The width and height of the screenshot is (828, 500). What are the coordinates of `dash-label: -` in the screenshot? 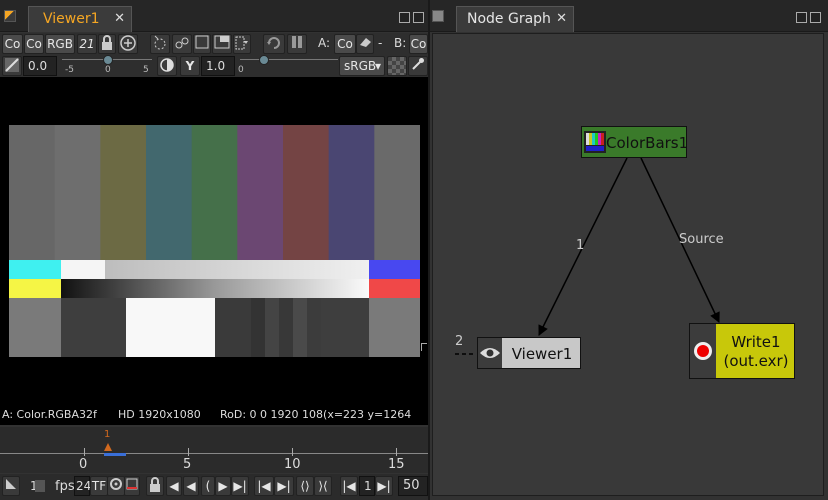 It's located at (380, 43).